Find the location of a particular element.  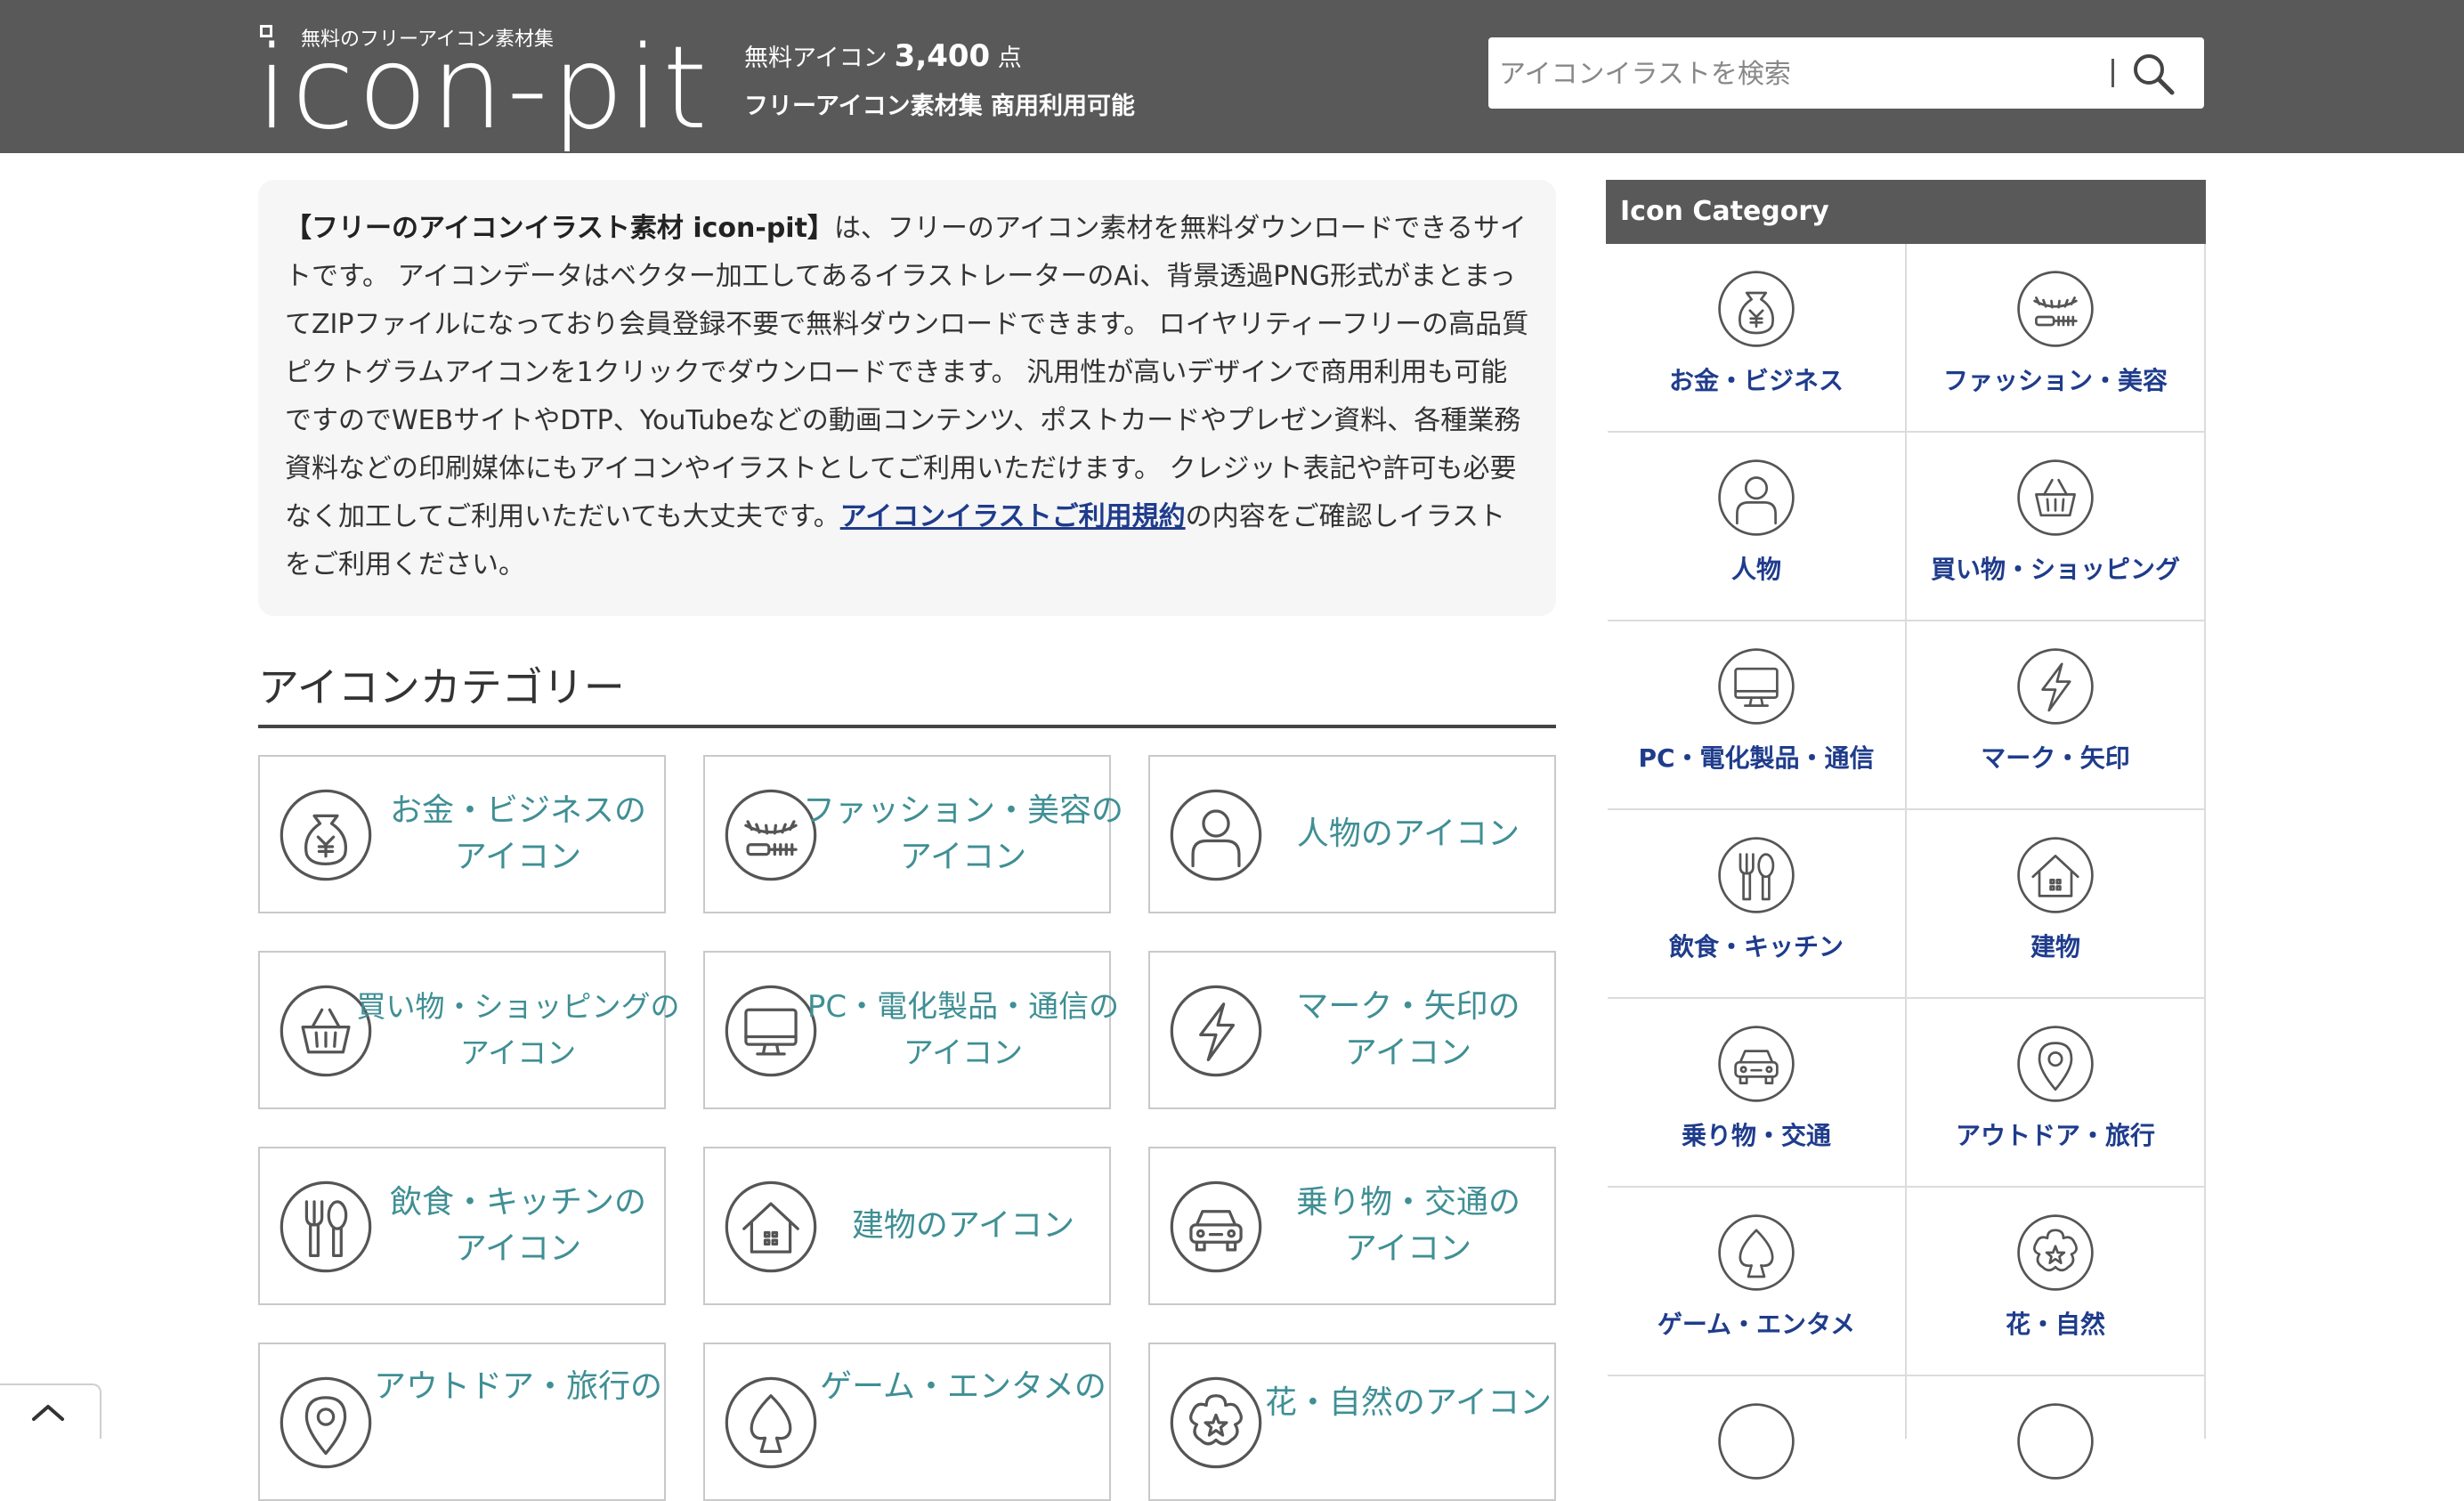

sidebar-item-food: 飲食・キッチン is located at coordinates (1757, 904).